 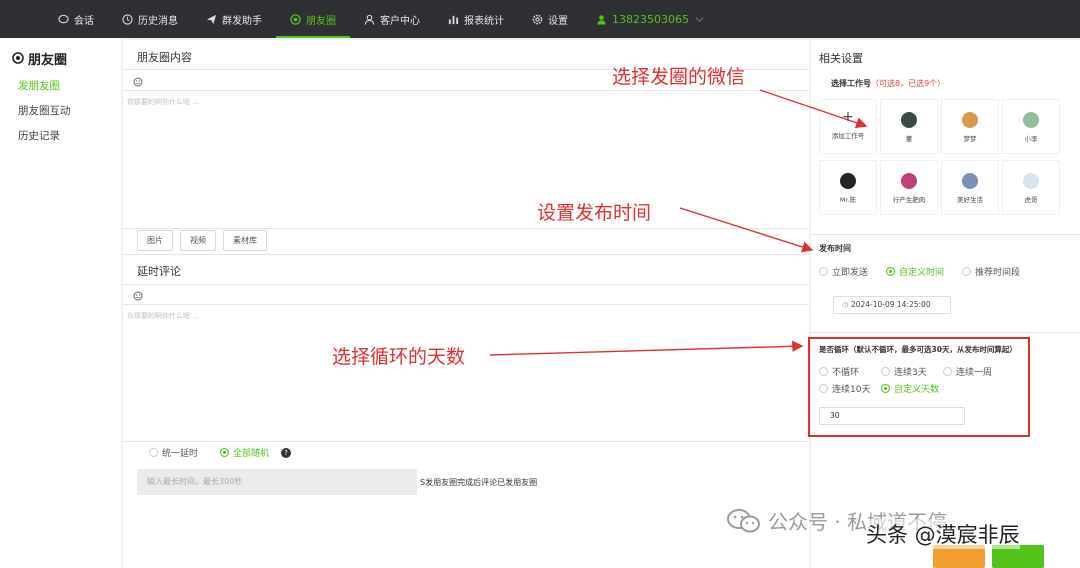 I want to click on nav-history: 历史消息, so click(x=150, y=19).